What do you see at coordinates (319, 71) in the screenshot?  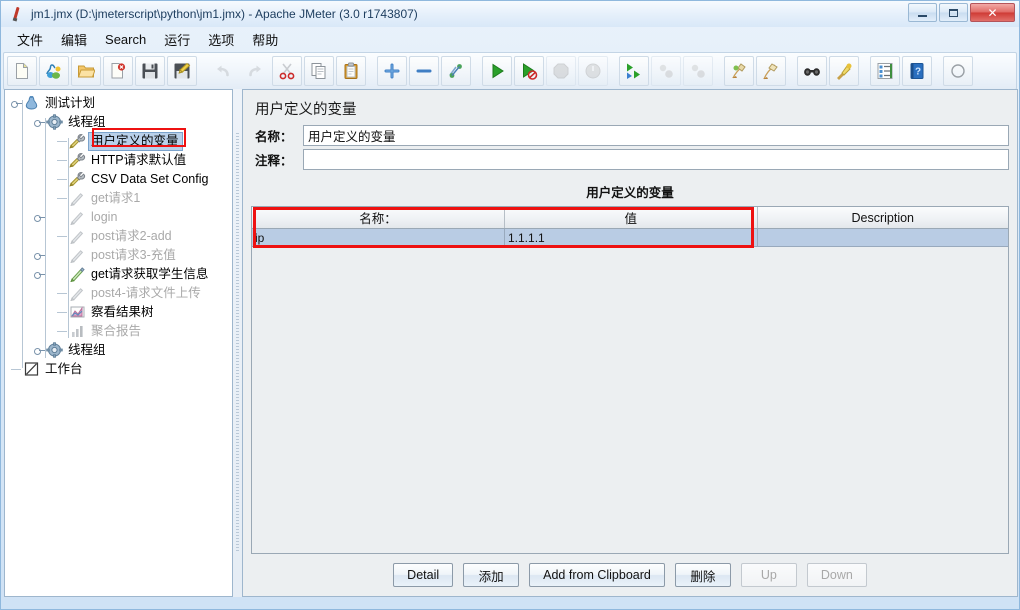 I see `copy-icon` at bounding box center [319, 71].